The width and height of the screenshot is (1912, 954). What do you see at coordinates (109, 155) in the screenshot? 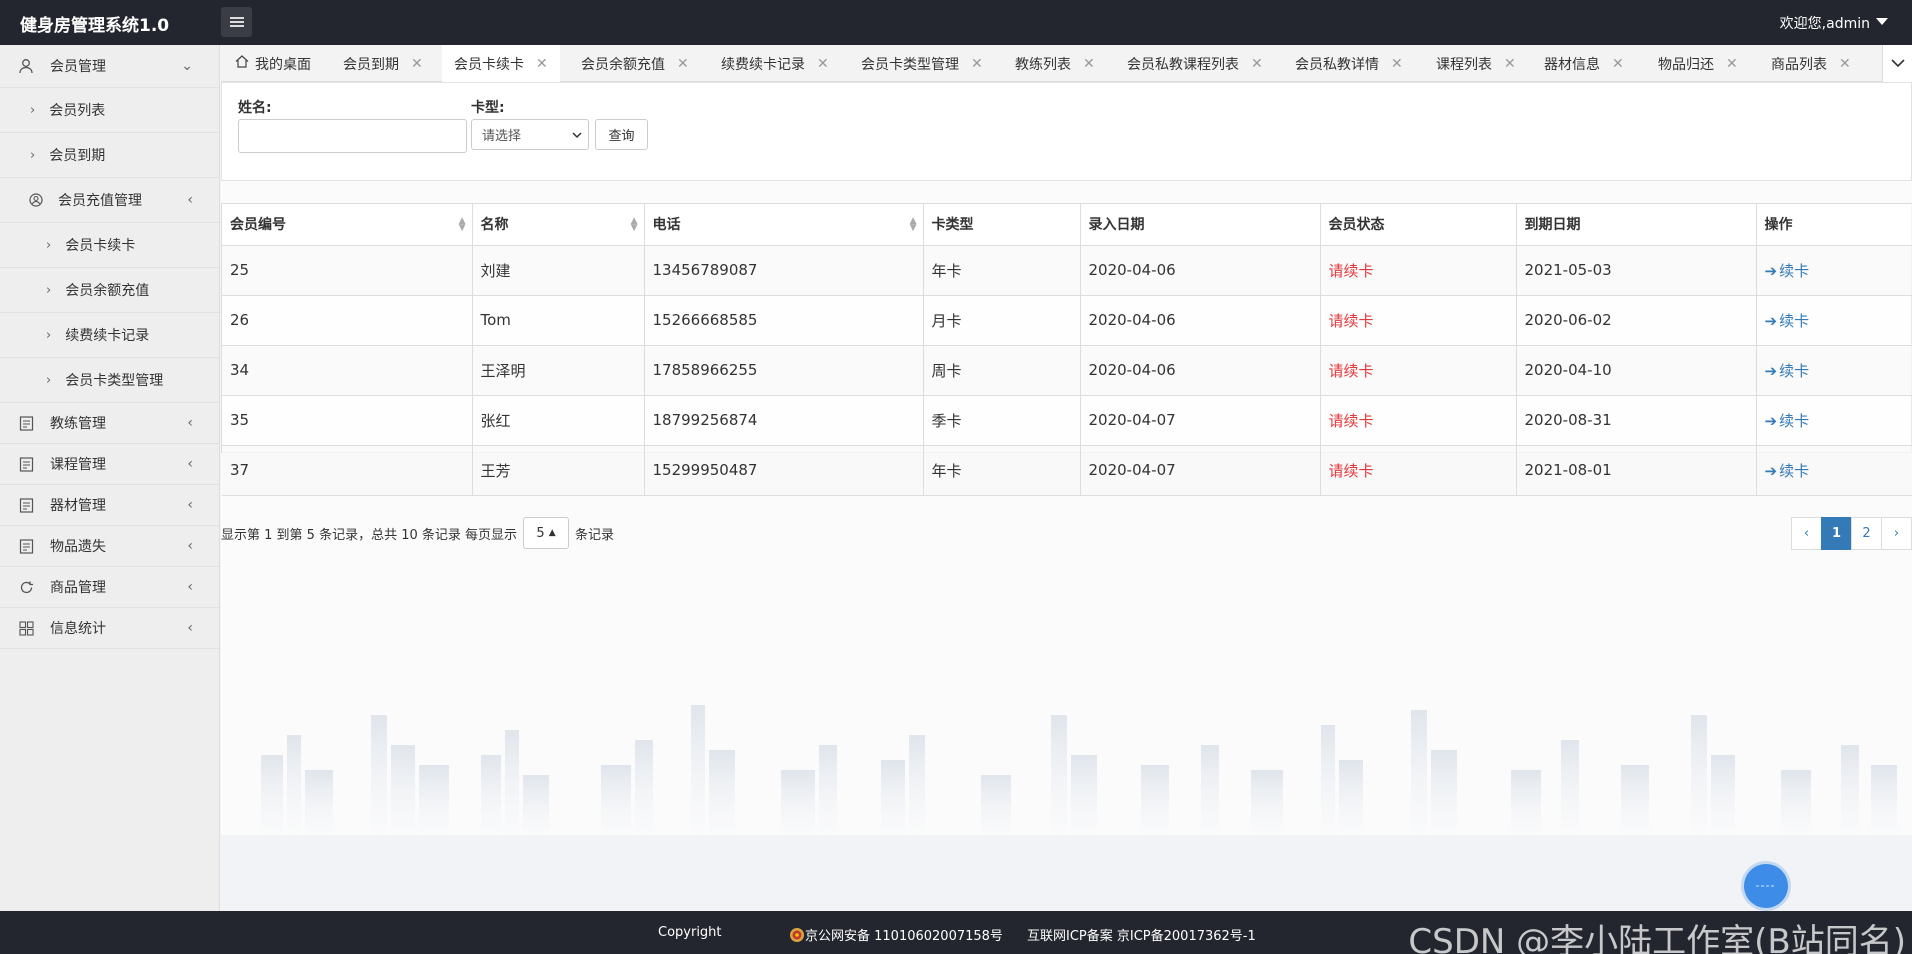
I see `sidebar-item-member-expire: › 会员到期` at bounding box center [109, 155].